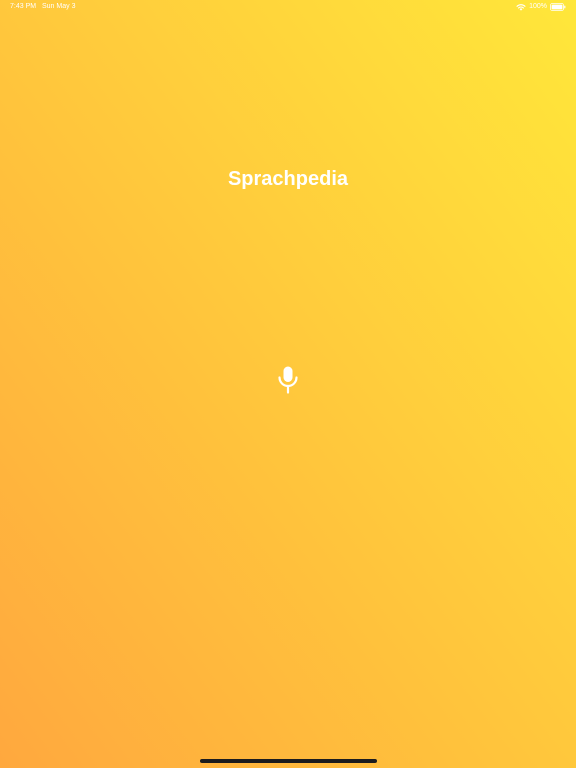 Image resolution: width=576 pixels, height=768 pixels. Describe the element at coordinates (521, 7) in the screenshot. I see `wifi-icon` at that location.